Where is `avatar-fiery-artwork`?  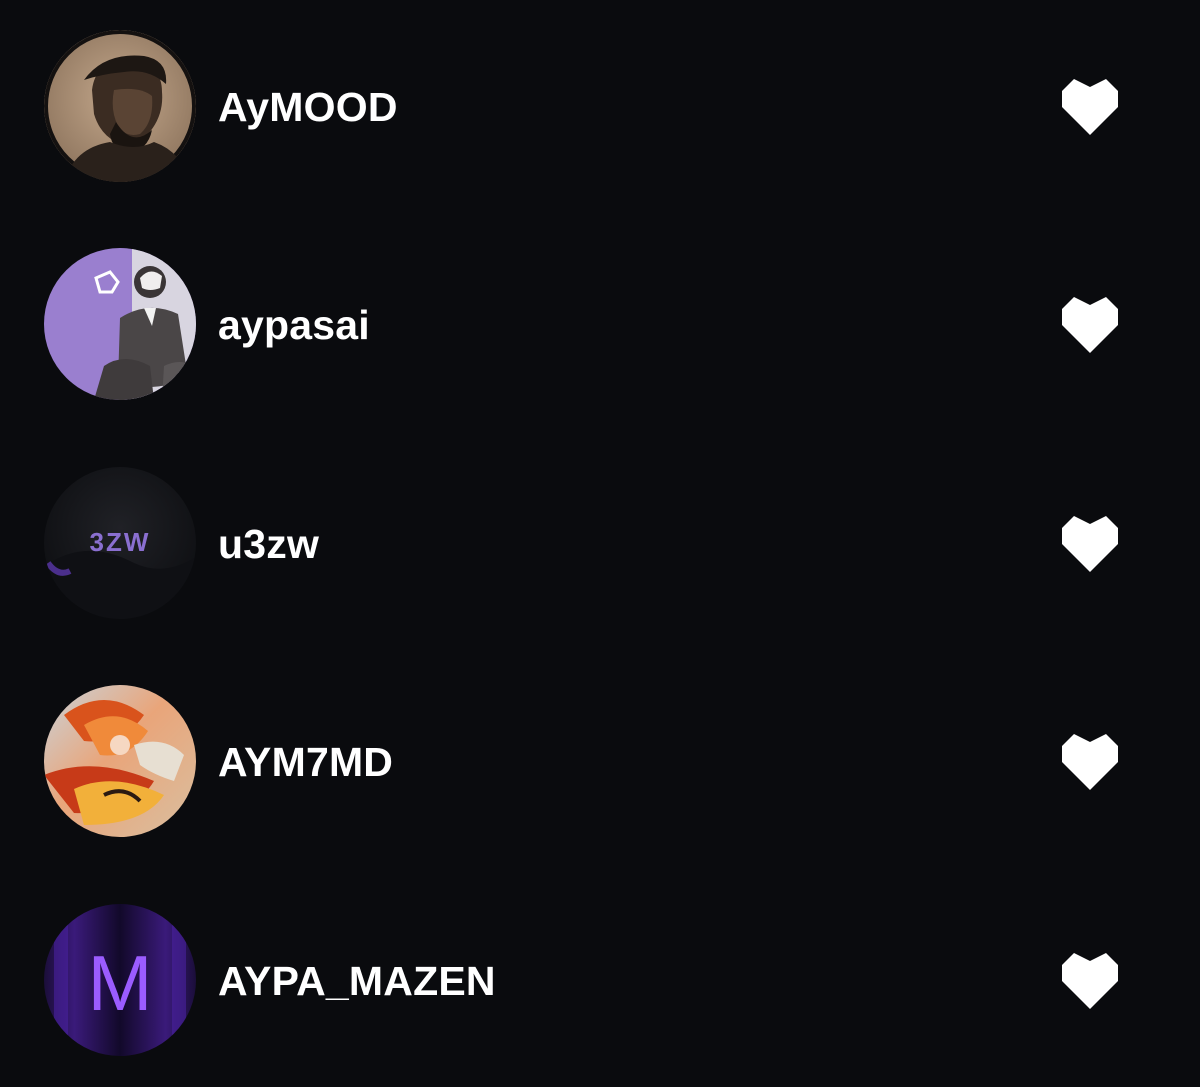
avatar-fiery-artwork is located at coordinates (120, 761).